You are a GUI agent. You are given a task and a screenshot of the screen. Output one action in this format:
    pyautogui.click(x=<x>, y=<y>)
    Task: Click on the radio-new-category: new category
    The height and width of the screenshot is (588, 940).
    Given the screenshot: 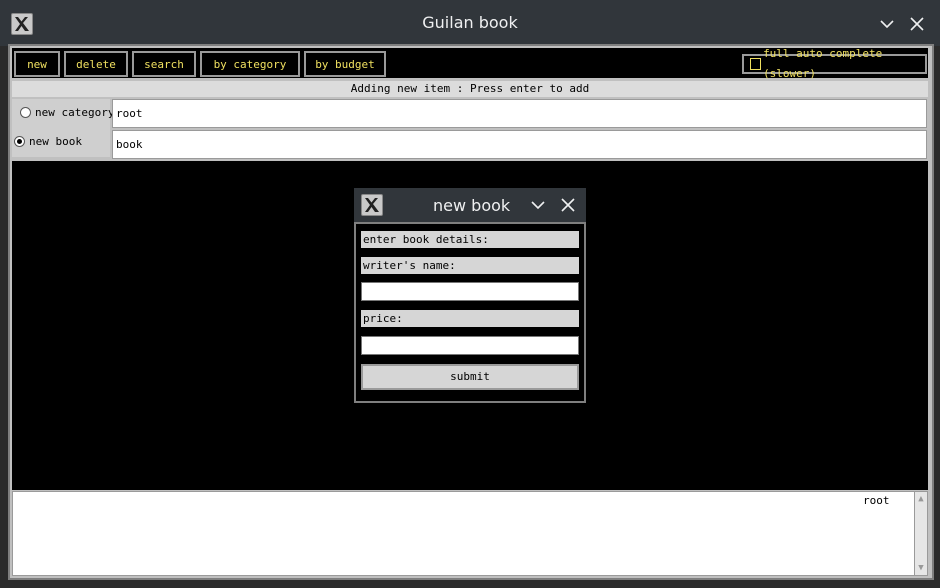 What is the action you would take?
    pyautogui.click(x=67, y=112)
    